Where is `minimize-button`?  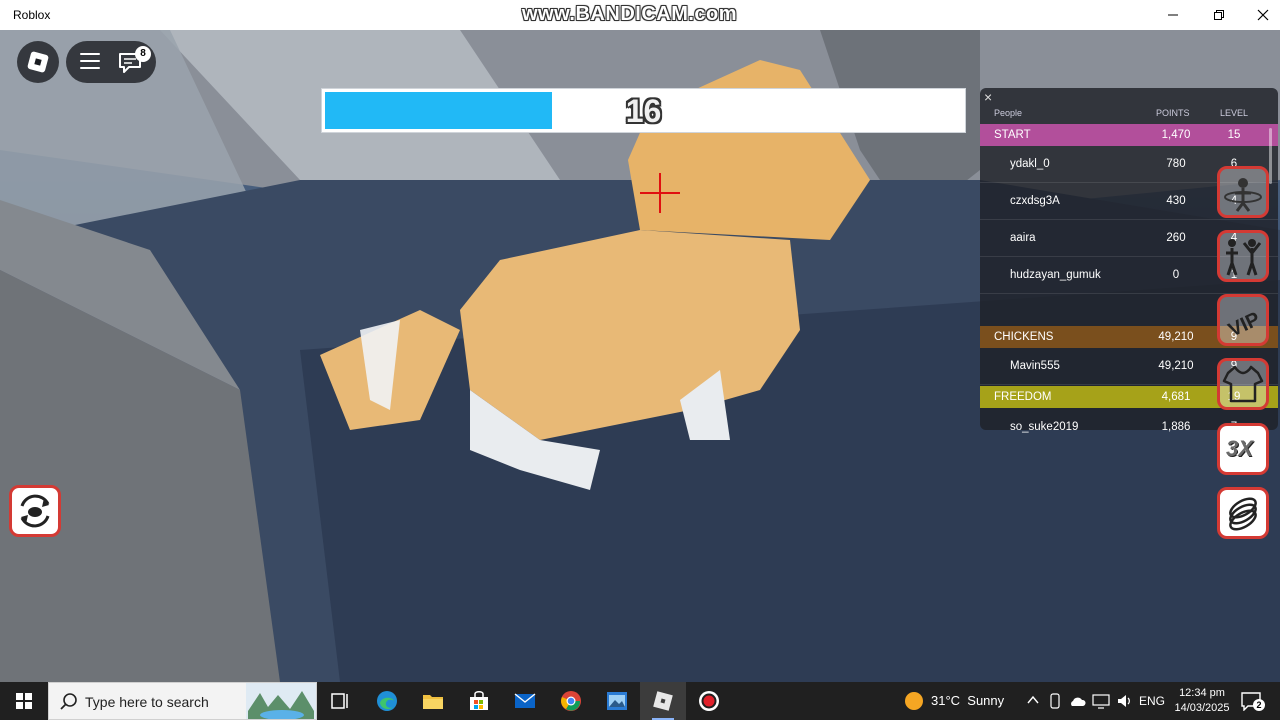 minimize-button is located at coordinates (1173, 15).